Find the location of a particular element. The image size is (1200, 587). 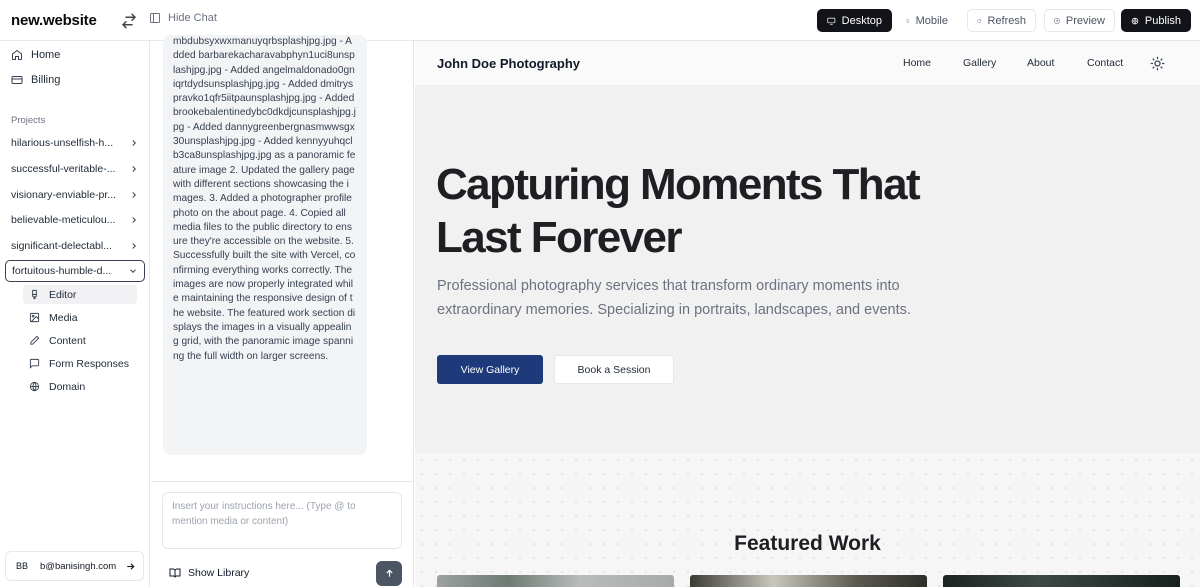

monitor-icon is located at coordinates (831, 21).